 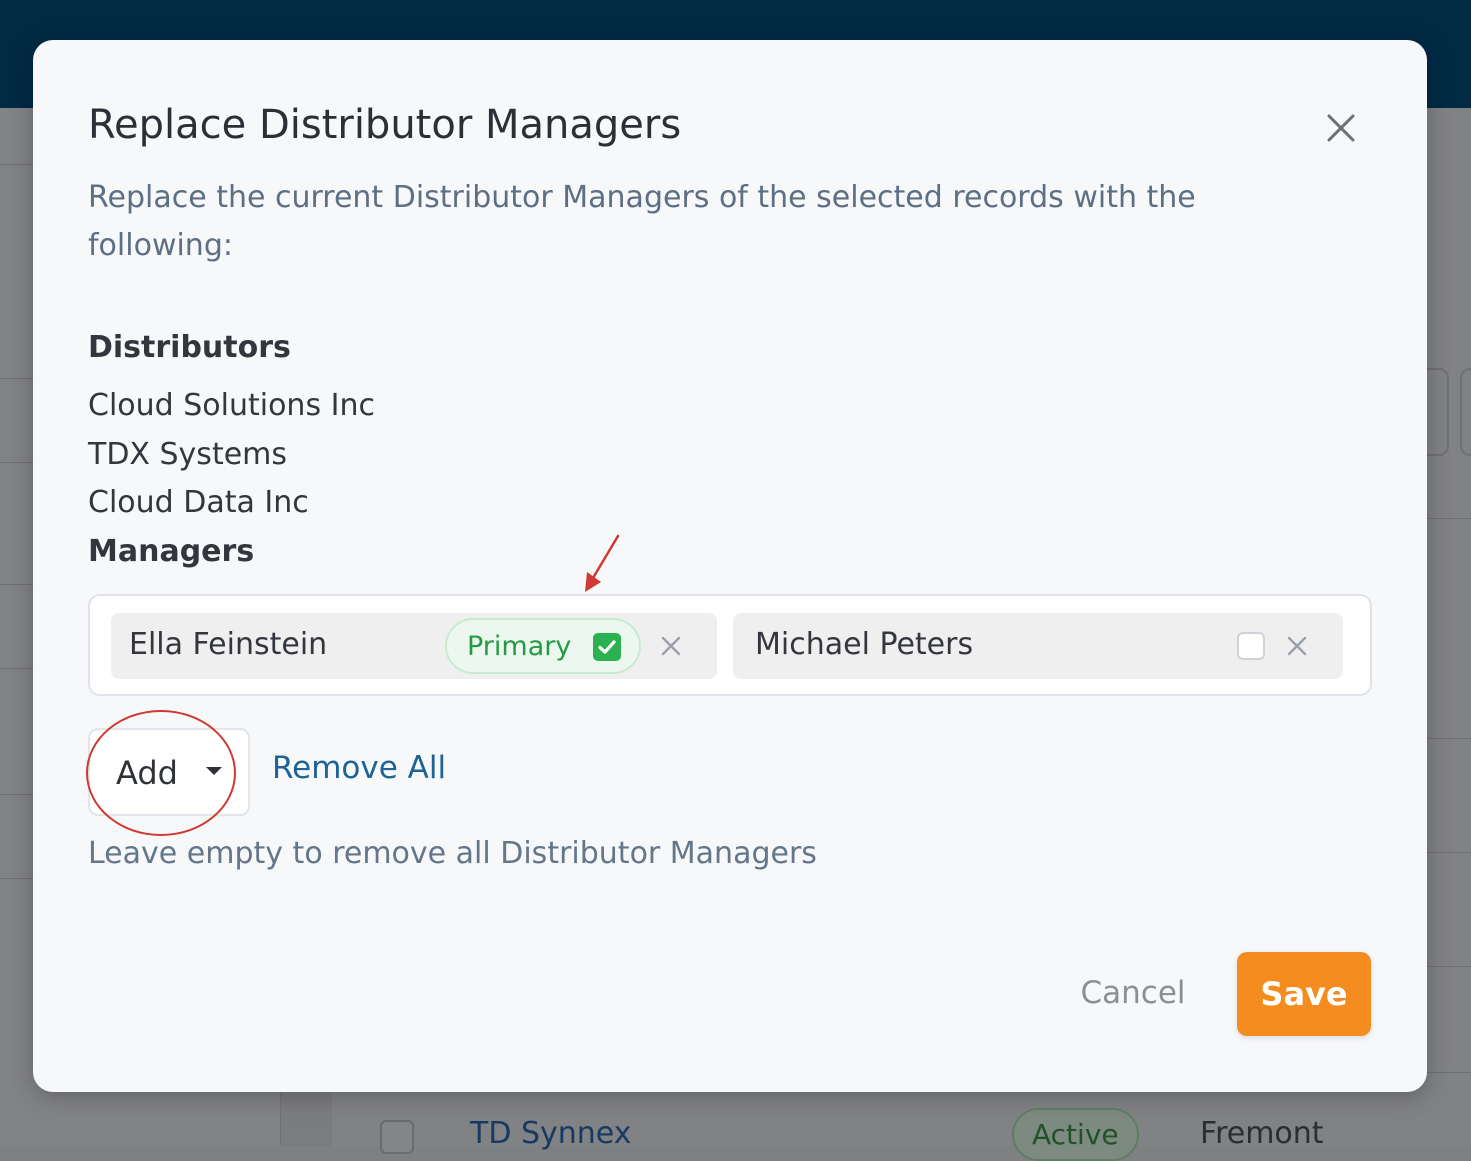 I want to click on row-status-badge: Active, so click(x=1075, y=1134).